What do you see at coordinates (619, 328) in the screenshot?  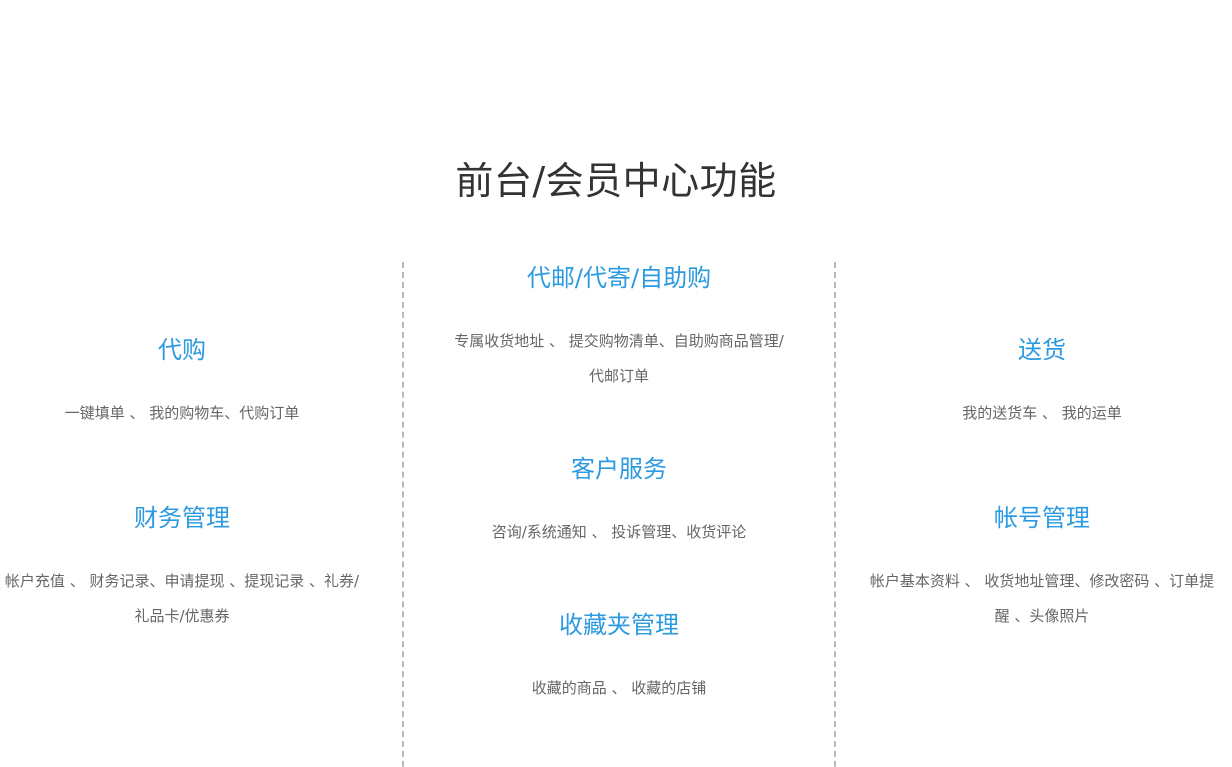 I see `section-daiyou: 代邮/代寄/自助购 专属收货地址 、 提交购物清单、自助购商品管理/代邮订单` at bounding box center [619, 328].